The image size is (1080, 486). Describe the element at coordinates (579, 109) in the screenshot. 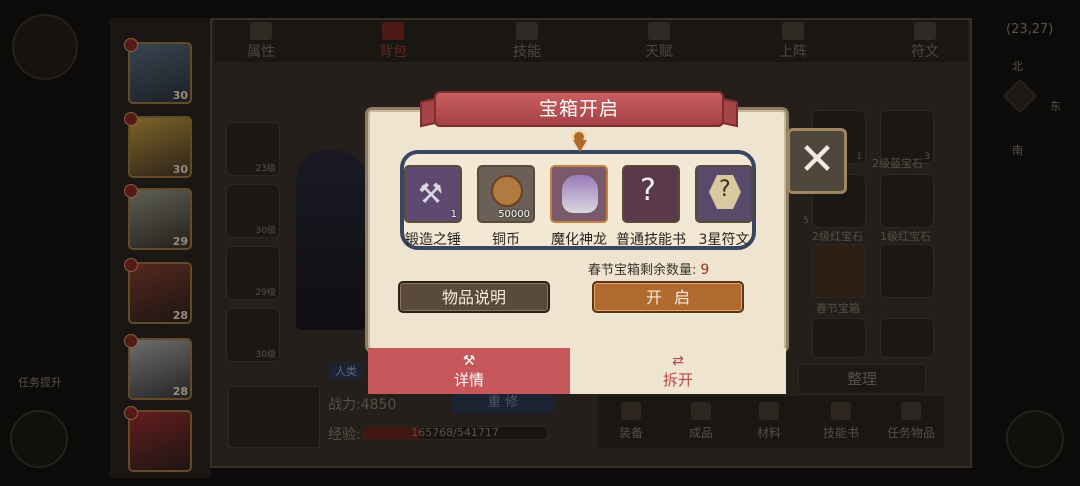

I see `dialog-title: 宝箱开启` at that location.